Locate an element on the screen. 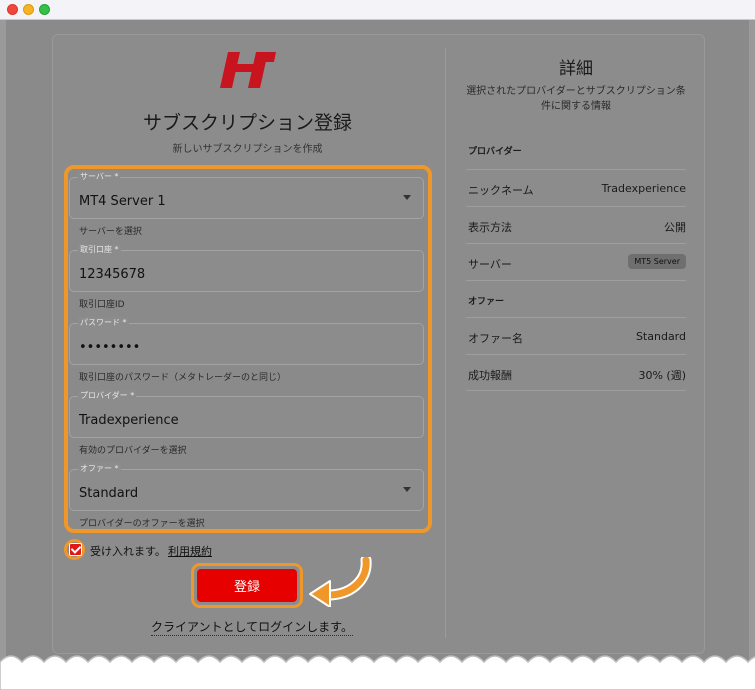 The width and height of the screenshot is (755, 690). field-label: オファー * is located at coordinates (99, 468).